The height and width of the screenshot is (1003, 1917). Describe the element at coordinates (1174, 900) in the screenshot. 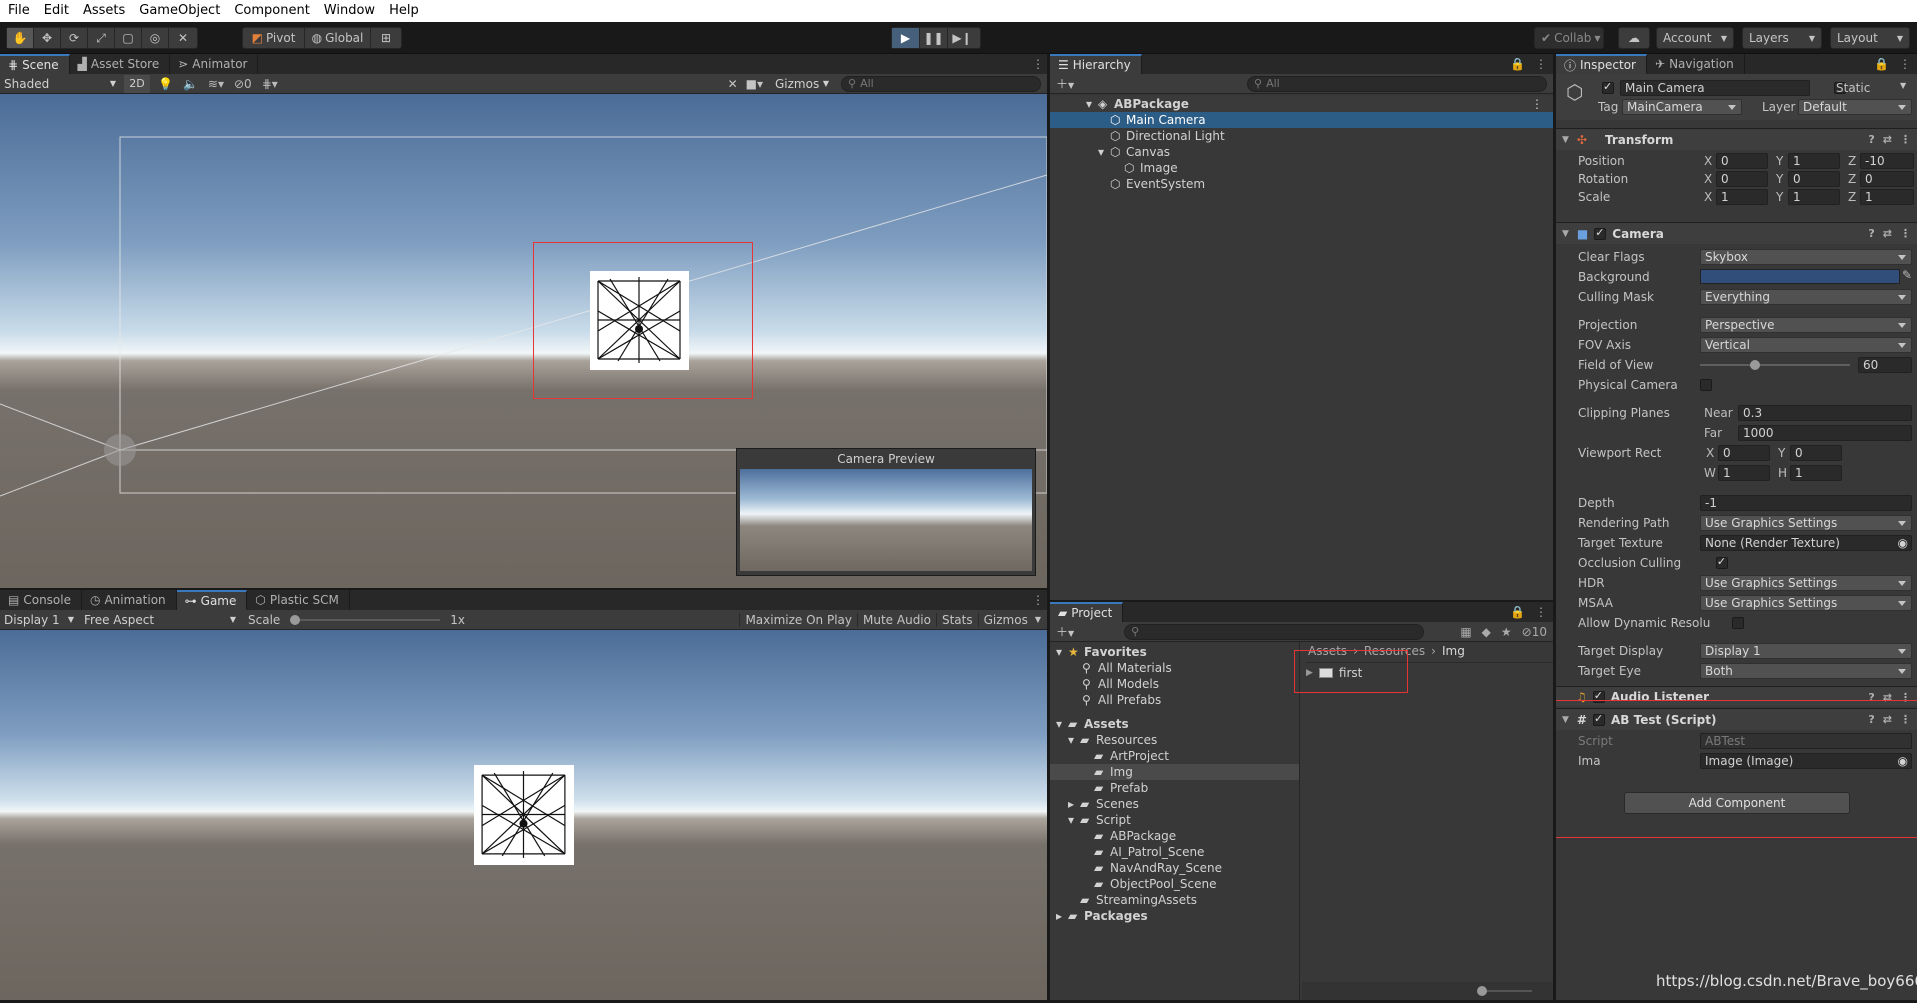

I see `folder-item: ▰ StreamingAssets` at that location.